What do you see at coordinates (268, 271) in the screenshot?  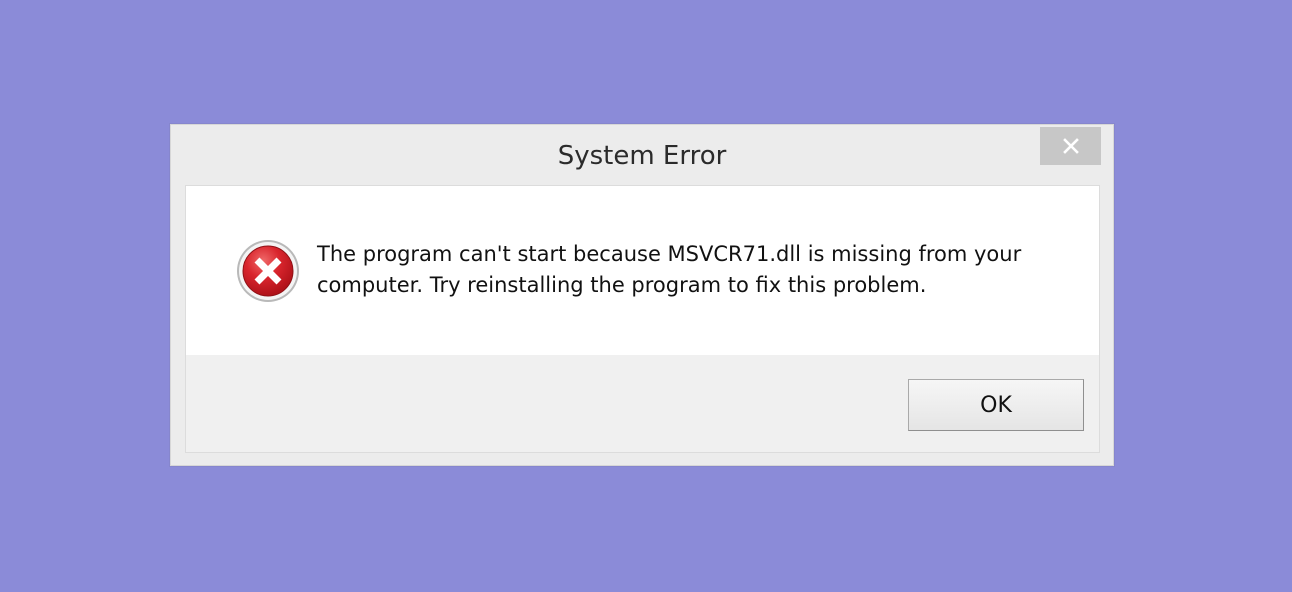 I see `error-icon` at bounding box center [268, 271].